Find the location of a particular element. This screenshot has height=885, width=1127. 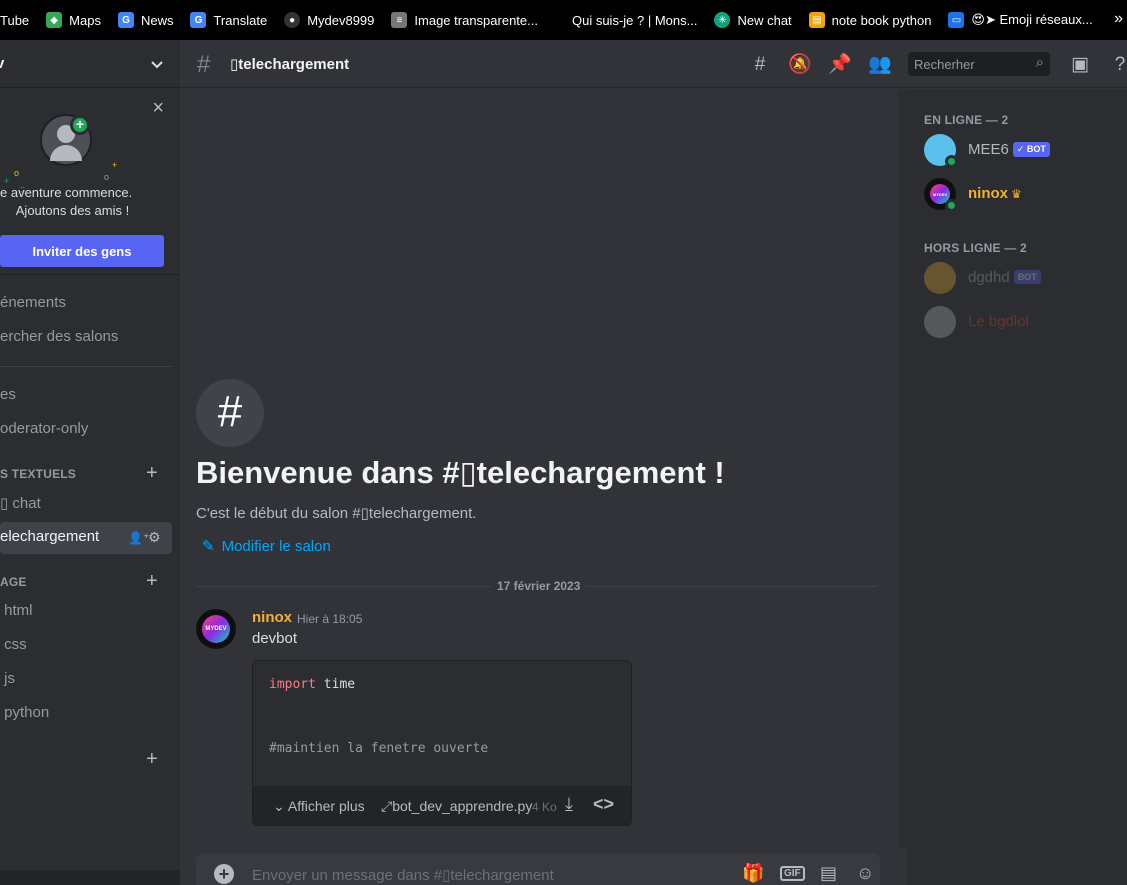

member-dgdhd: dgdhd BOT is located at coordinates (1024, 278).